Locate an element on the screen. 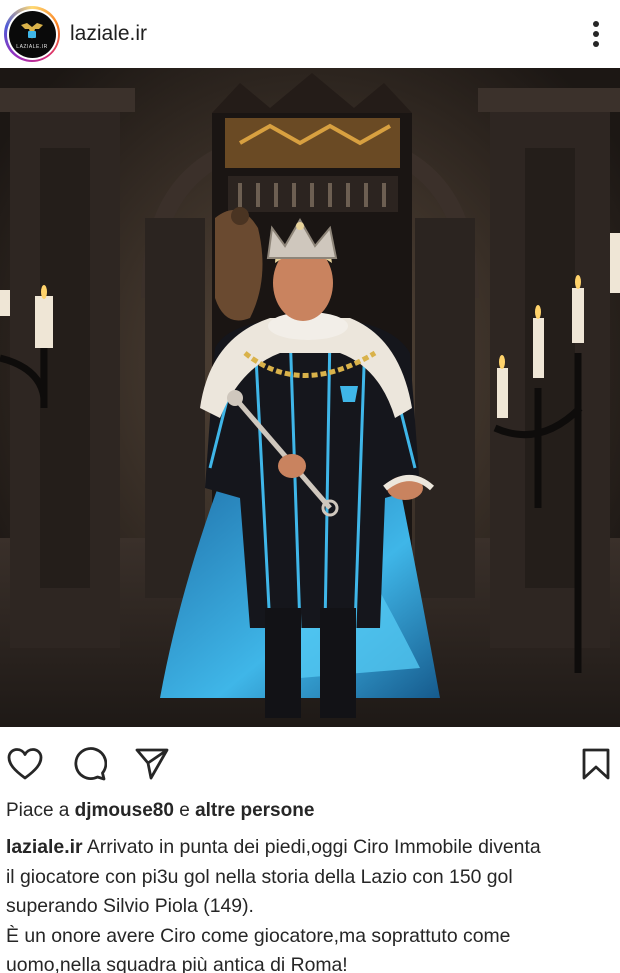 This screenshot has width=620, height=973. send-icon is located at coordinates (152, 764).